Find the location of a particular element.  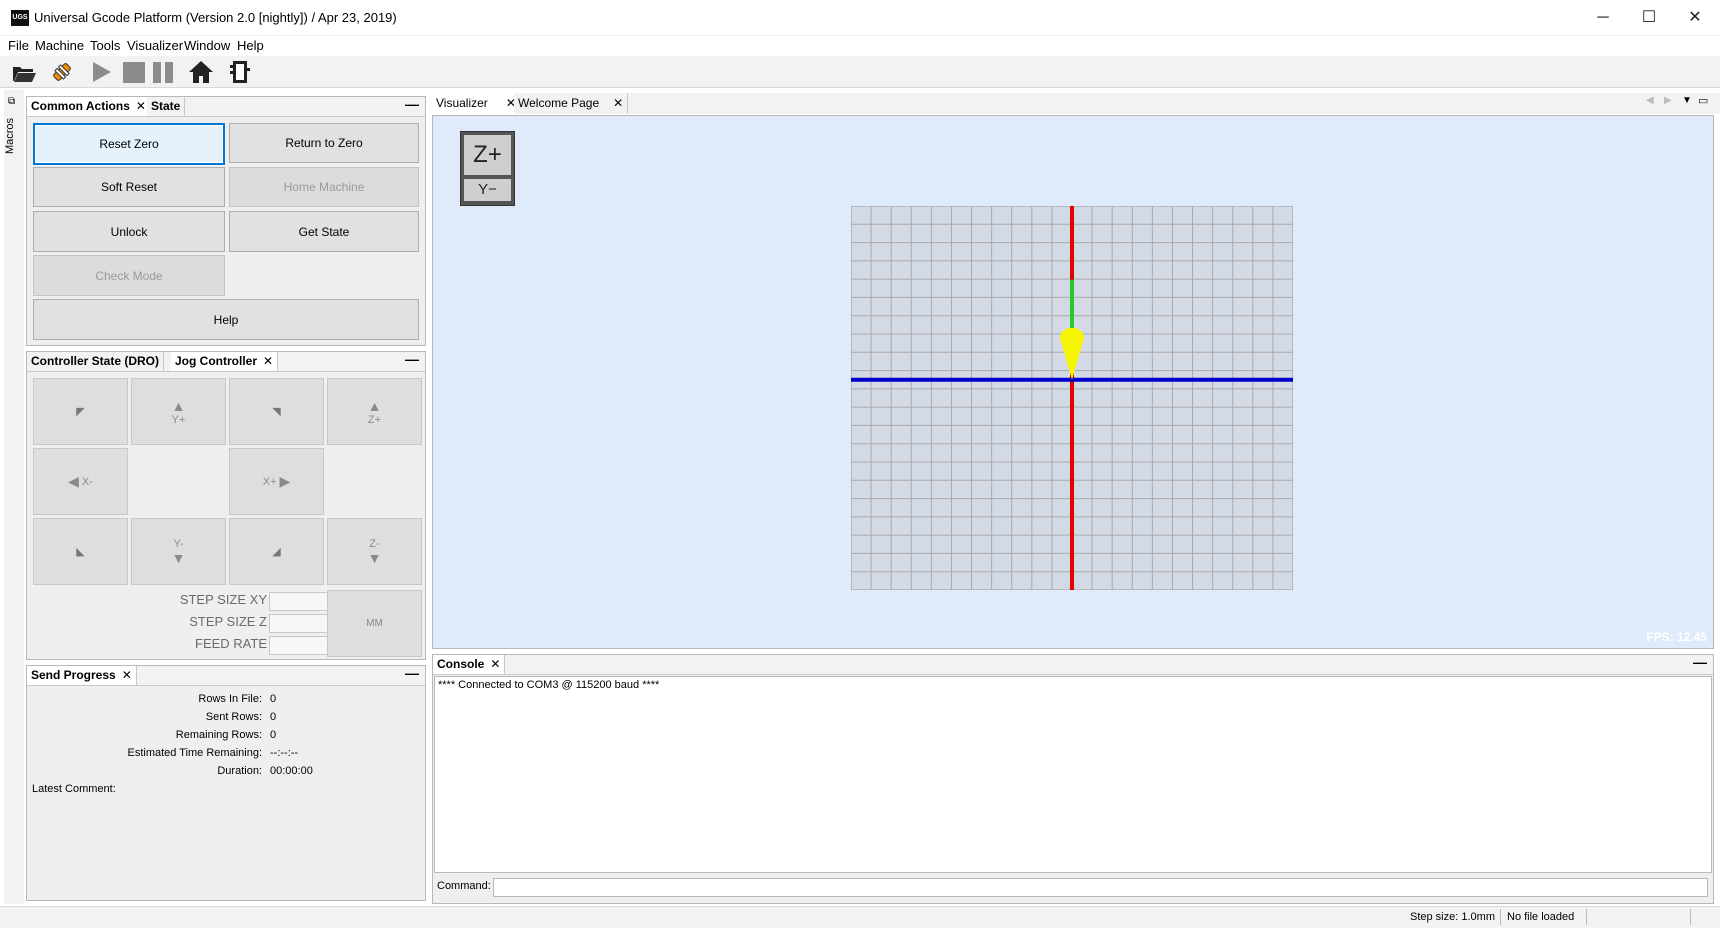

machine-icon is located at coordinates (240, 72).